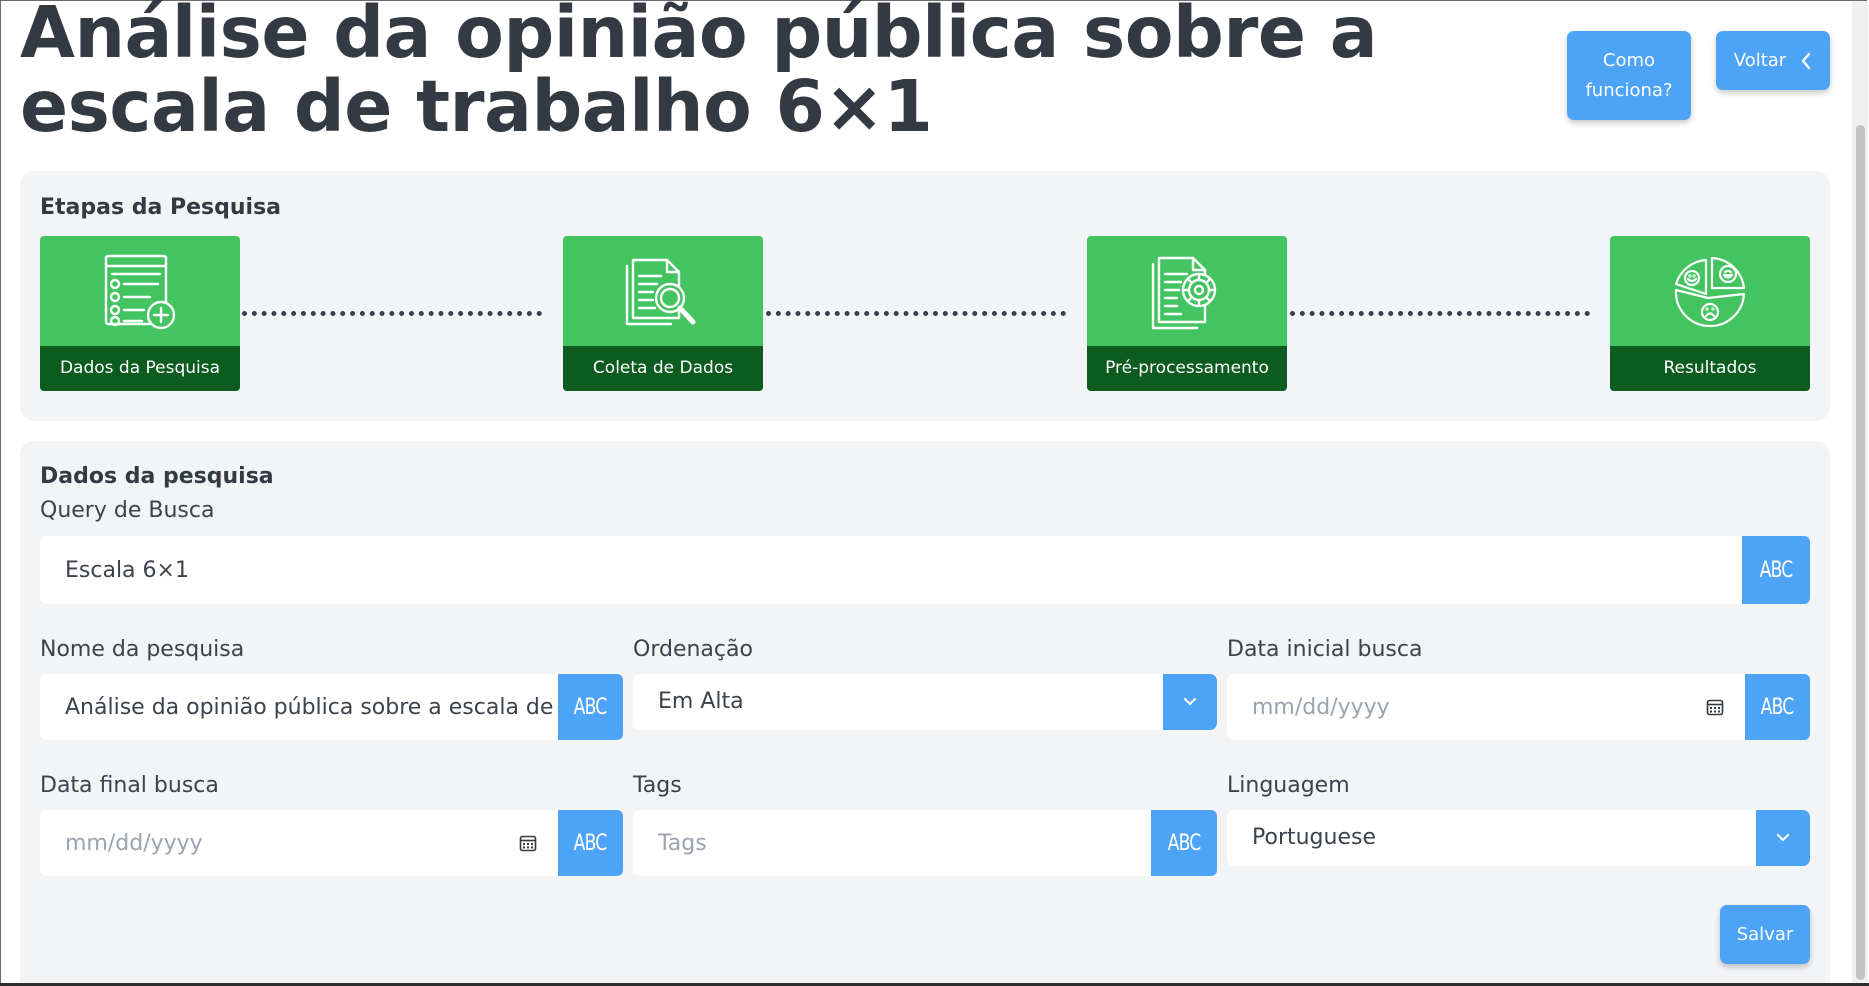 The height and width of the screenshot is (986, 1869). What do you see at coordinates (140, 368) in the screenshot?
I see `step-label: Dados da Pesquisa` at bounding box center [140, 368].